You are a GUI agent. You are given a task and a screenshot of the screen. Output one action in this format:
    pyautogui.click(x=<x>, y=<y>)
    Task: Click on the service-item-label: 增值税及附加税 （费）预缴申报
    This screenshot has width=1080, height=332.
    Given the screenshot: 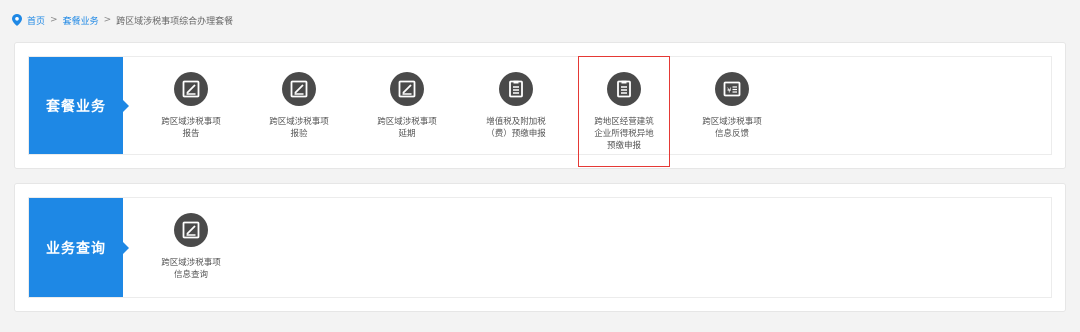 What is the action you would take?
    pyautogui.click(x=516, y=128)
    